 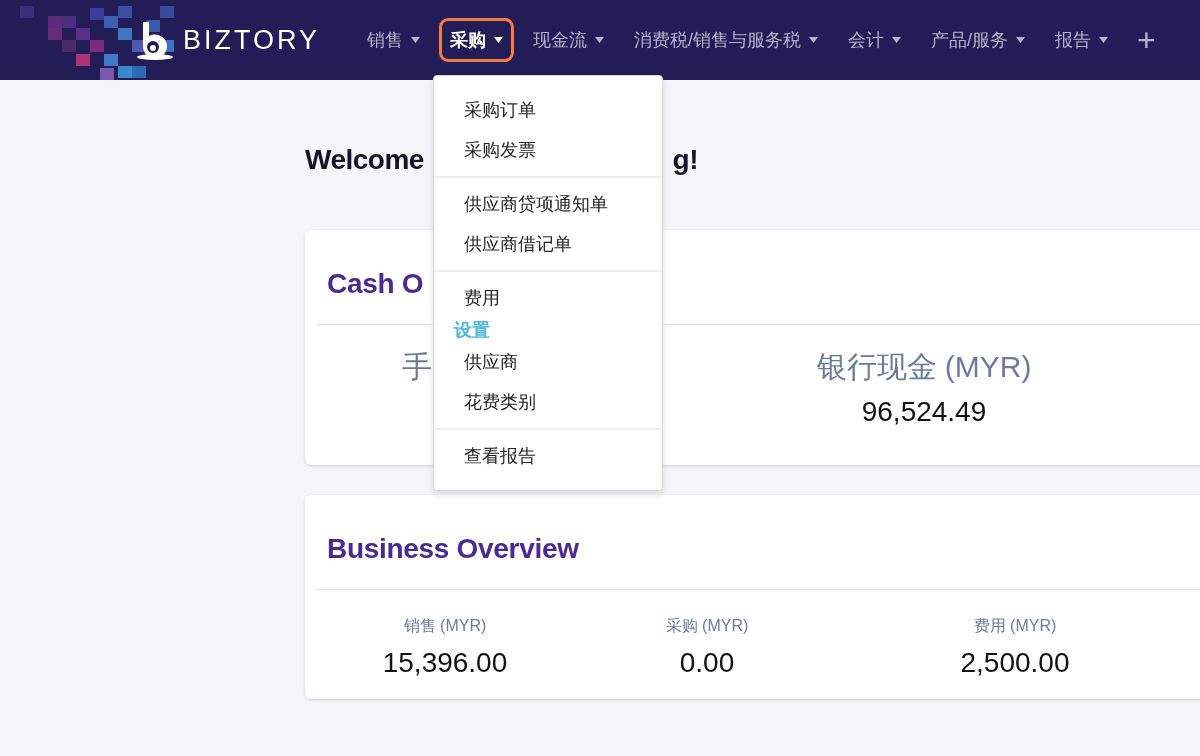 What do you see at coordinates (875, 40) in the screenshot?
I see `nav-menu-item: 会计` at bounding box center [875, 40].